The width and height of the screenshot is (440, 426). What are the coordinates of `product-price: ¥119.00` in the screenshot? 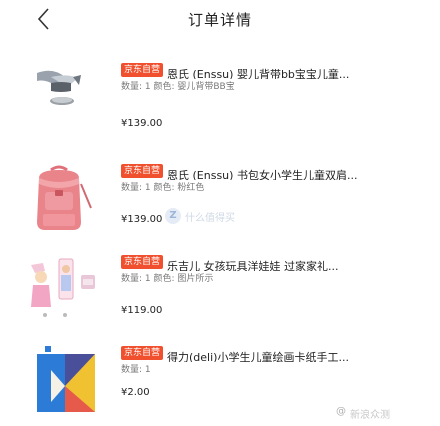 It's located at (142, 310).